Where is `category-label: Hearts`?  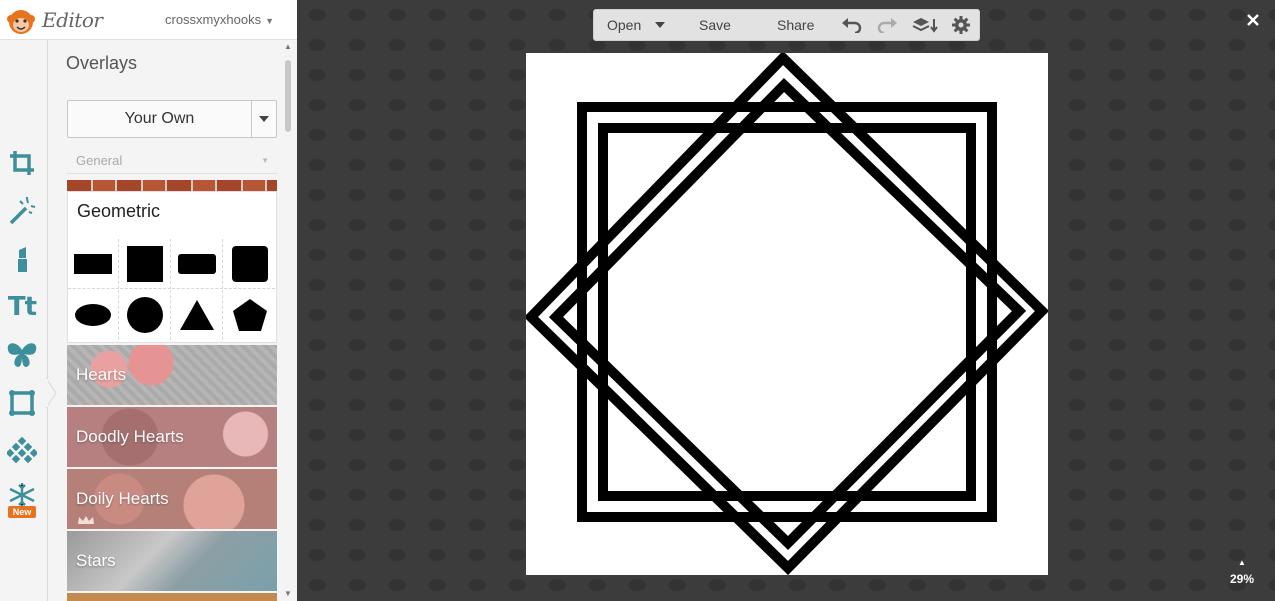
category-label: Hearts is located at coordinates (101, 374).